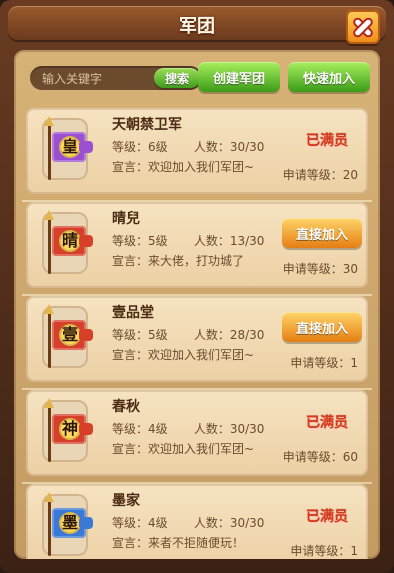  I want to click on legion-emblem: 晴, so click(67, 242).